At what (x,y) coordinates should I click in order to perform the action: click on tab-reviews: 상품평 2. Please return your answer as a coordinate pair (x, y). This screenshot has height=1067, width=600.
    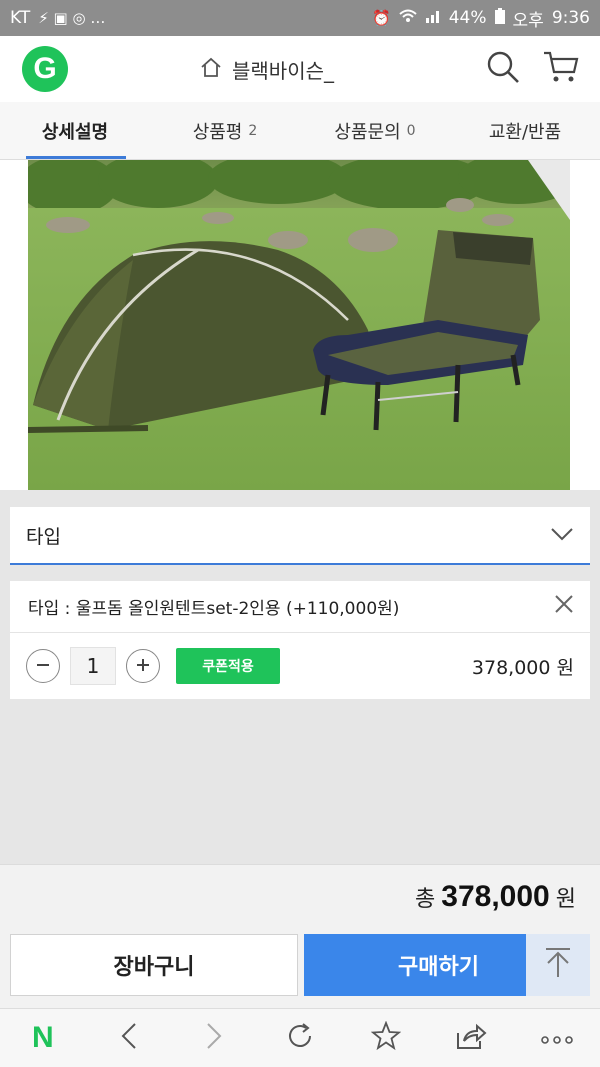
    Looking at the image, I should click on (225, 130).